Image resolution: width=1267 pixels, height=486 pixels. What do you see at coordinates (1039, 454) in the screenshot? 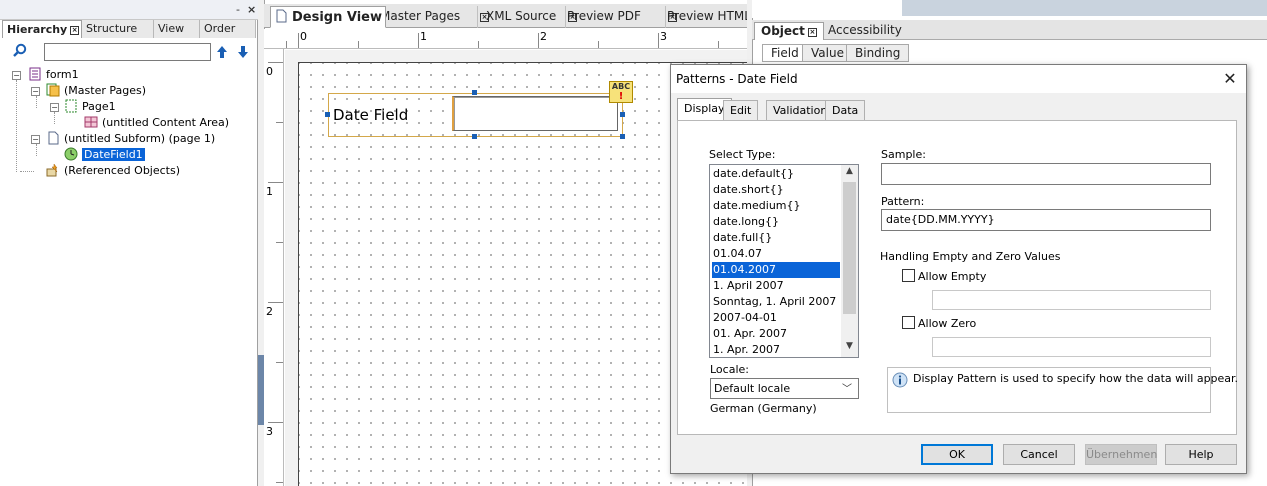
I see `cancel-button: Cancel` at bounding box center [1039, 454].